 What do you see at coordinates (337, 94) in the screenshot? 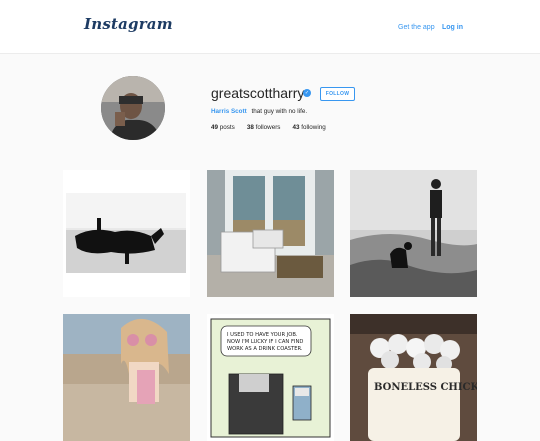
I see `follow-button: FOLLOW` at bounding box center [337, 94].